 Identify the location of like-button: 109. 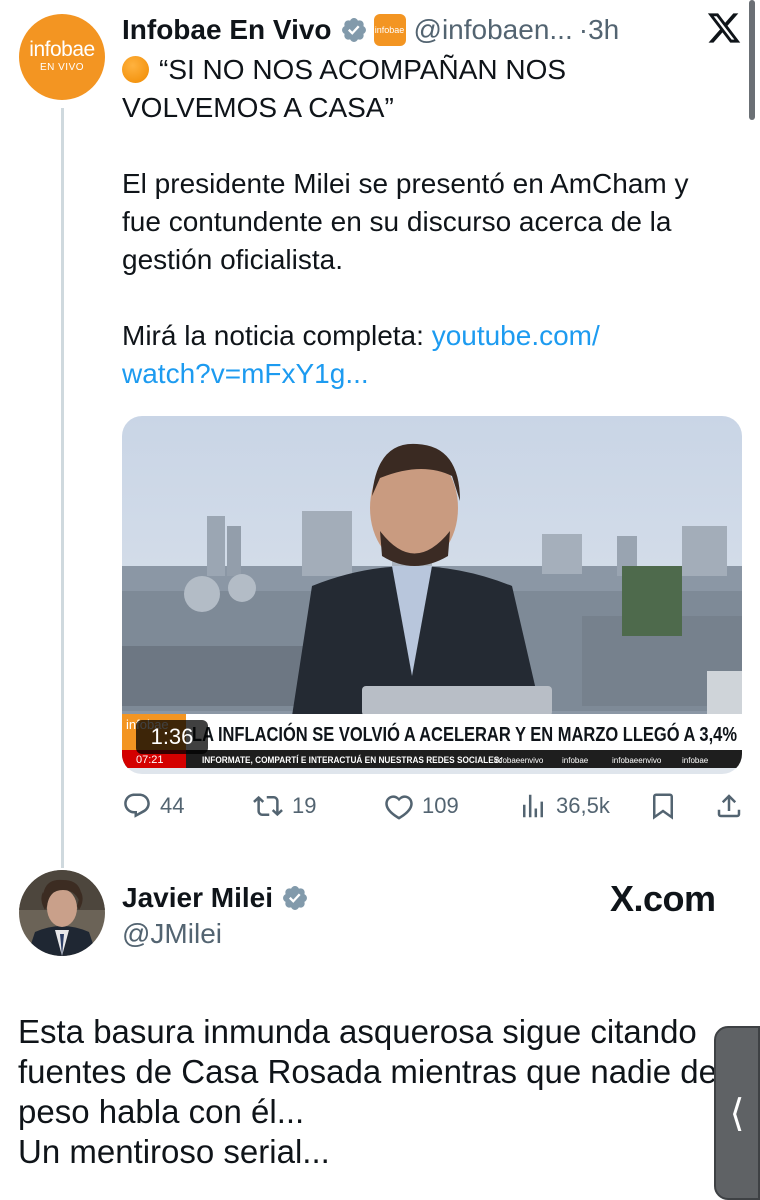
(421, 806).